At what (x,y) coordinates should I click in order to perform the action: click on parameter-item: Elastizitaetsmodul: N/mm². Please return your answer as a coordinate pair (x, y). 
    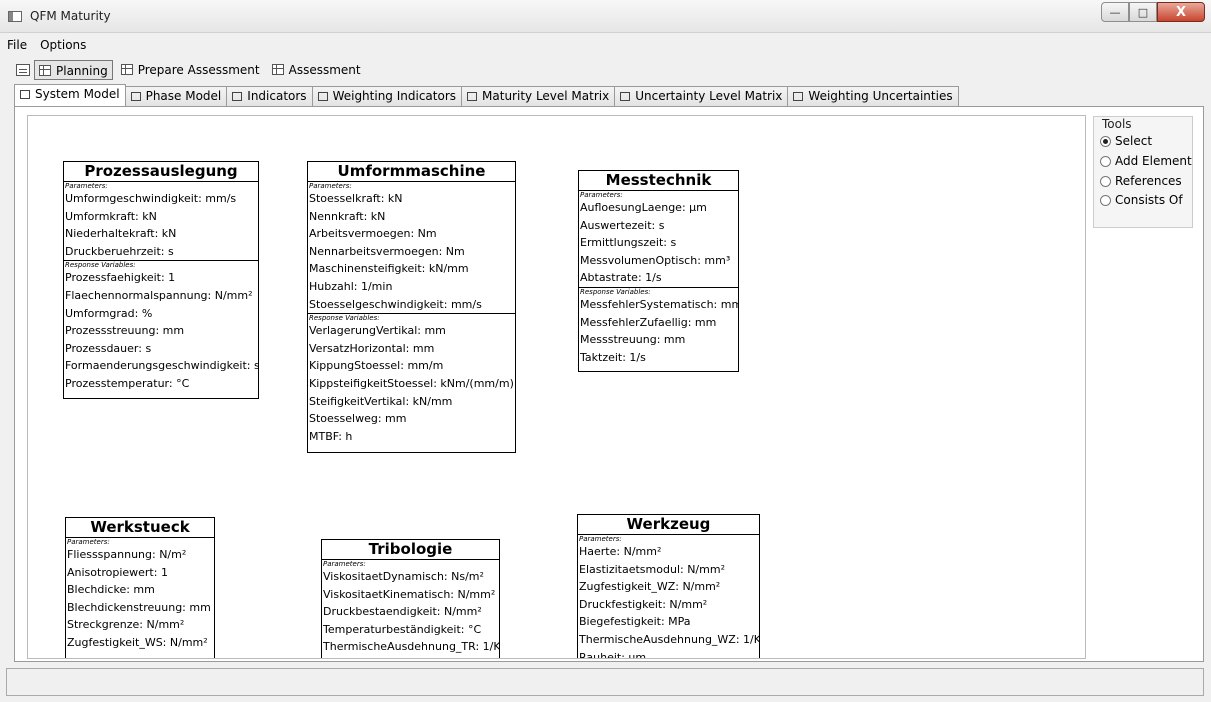
    Looking at the image, I should click on (668, 570).